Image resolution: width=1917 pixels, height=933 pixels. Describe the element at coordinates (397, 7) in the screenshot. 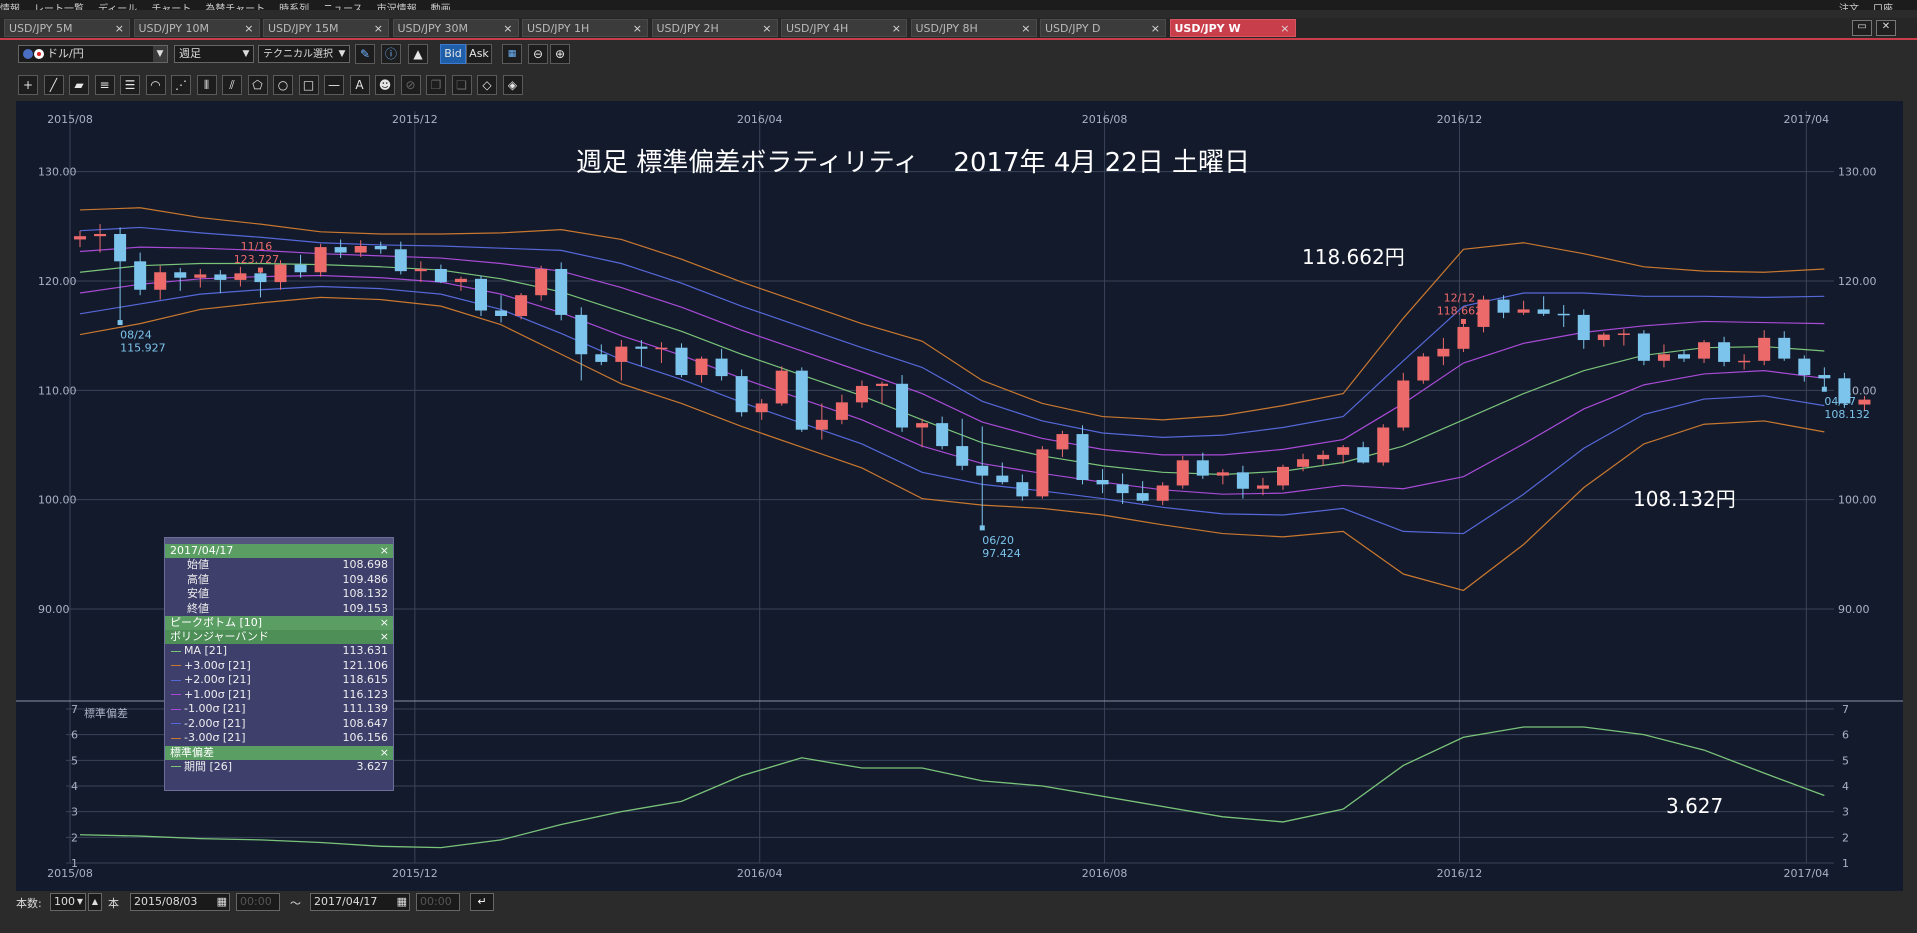

I see `menu-item: 市況情報` at that location.